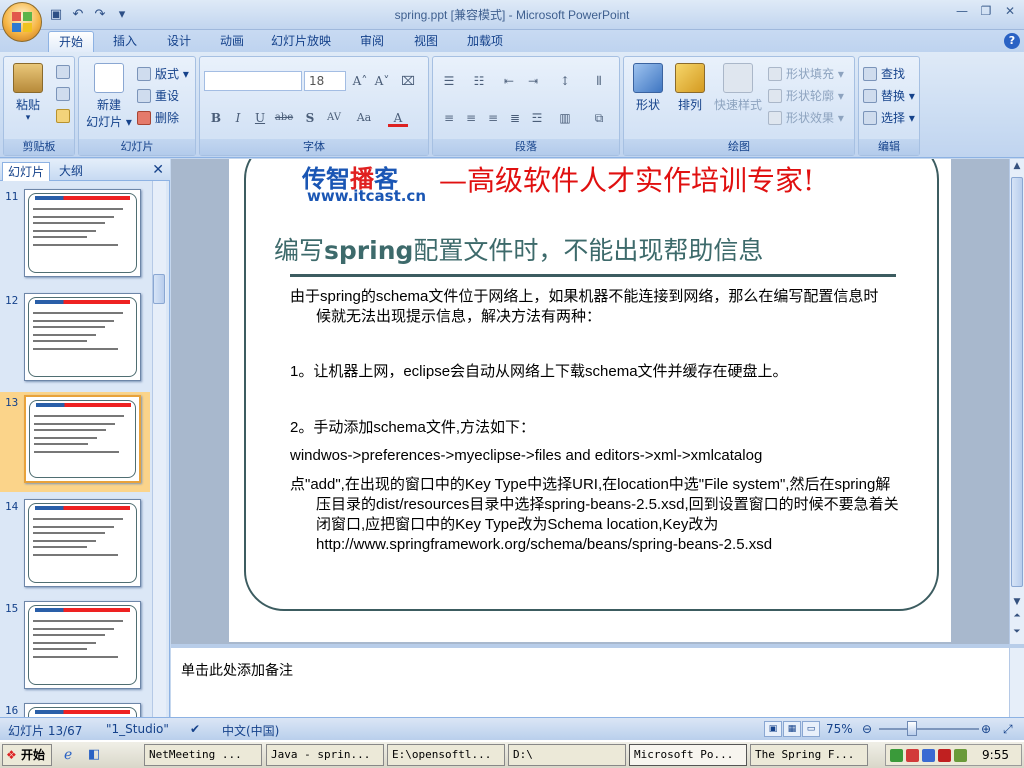  Describe the element at coordinates (929, 729) in the screenshot. I see `zoom-slider` at that location.